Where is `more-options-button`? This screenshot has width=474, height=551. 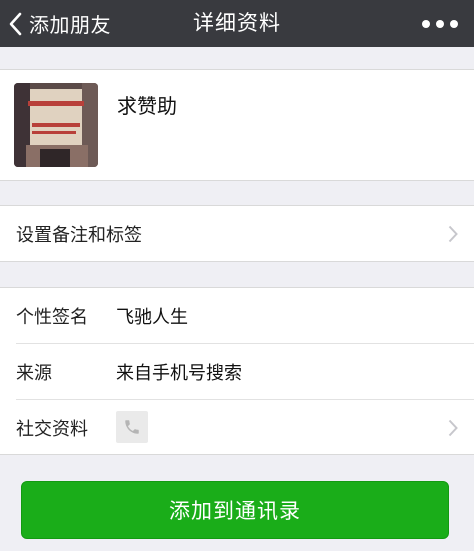
more-options-button is located at coordinates (440, 23).